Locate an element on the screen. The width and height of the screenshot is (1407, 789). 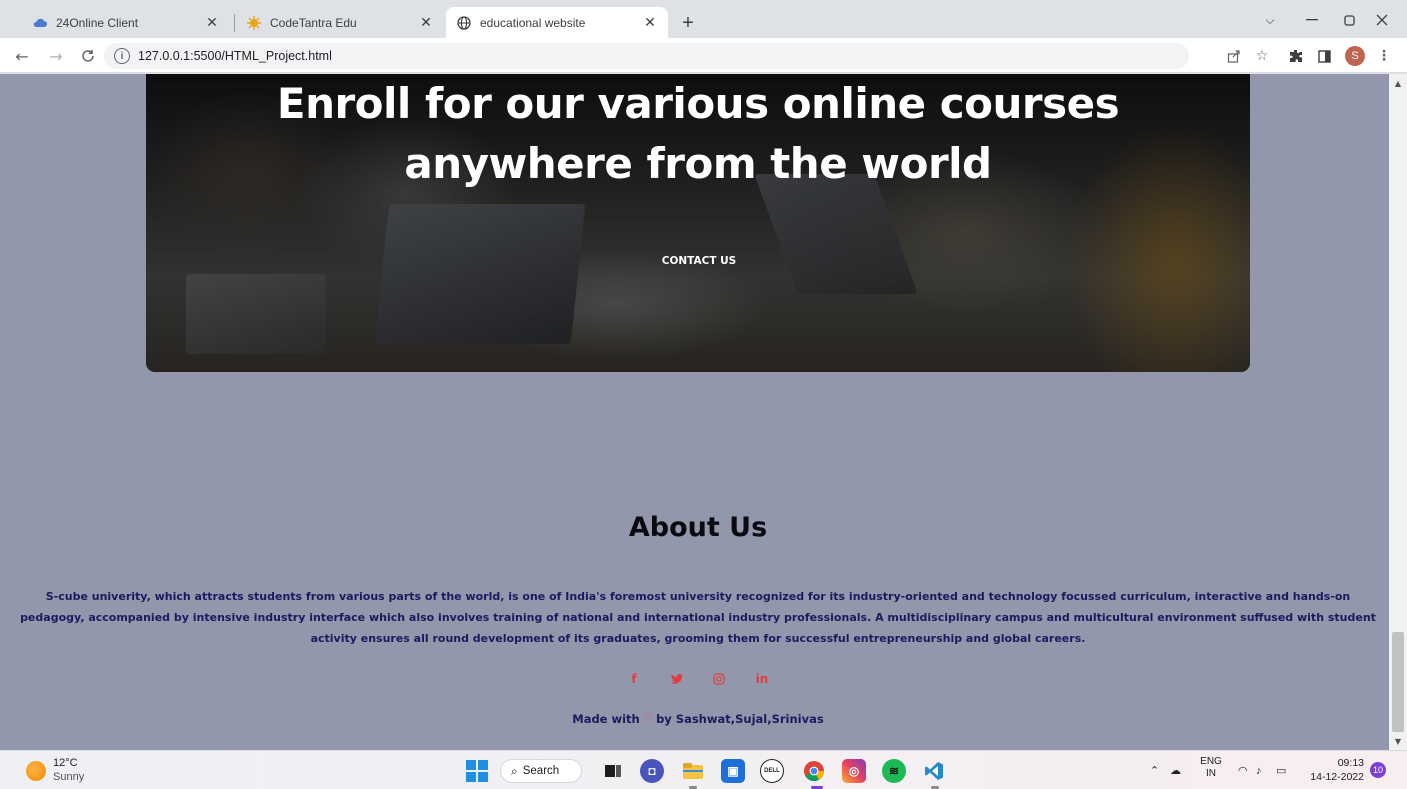
tab-educational-website: educational website ✕ is located at coordinates (557, 22).